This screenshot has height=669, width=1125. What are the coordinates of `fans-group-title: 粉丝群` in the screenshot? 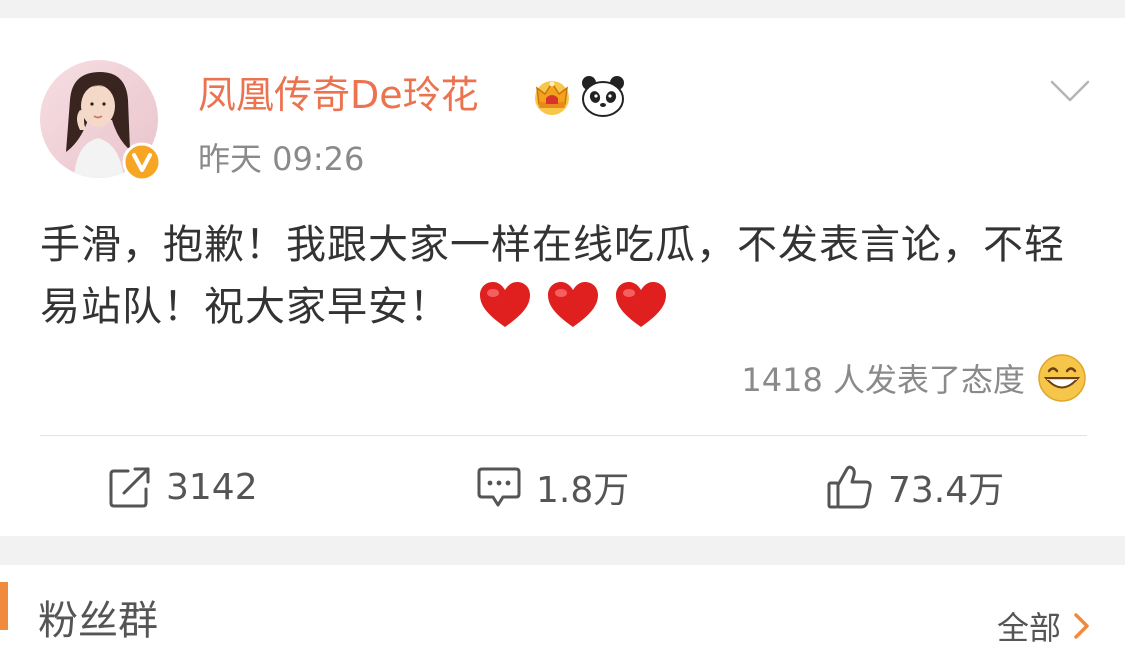 It's located at (98, 621).